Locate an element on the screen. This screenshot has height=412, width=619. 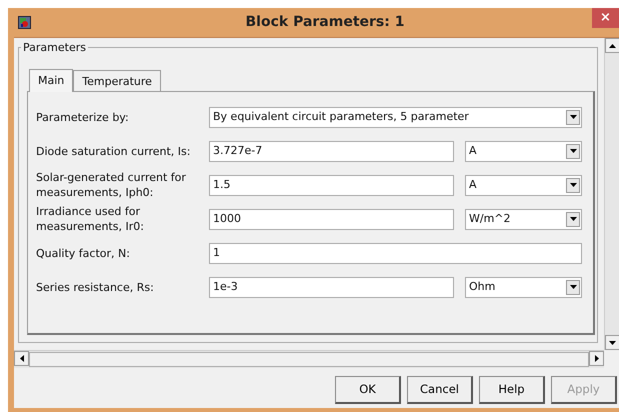
field-label: Solar-generated current for measurements, Iph0: is located at coordinates (111, 185).